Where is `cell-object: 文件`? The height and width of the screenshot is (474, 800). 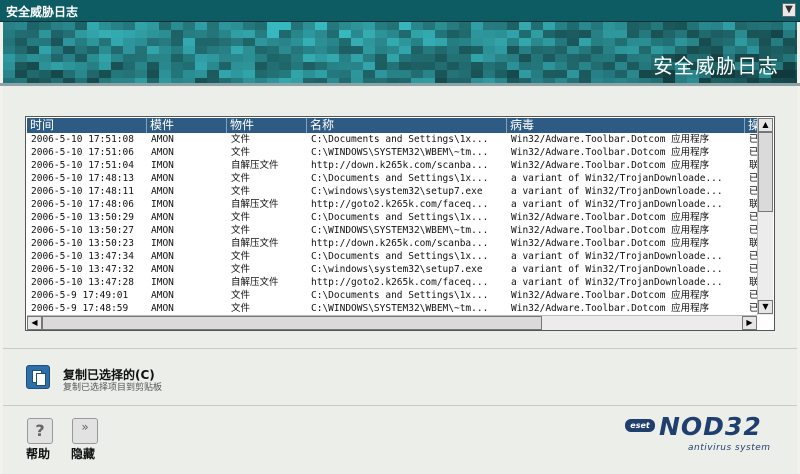
cell-object: 文件 is located at coordinates (241, 178).